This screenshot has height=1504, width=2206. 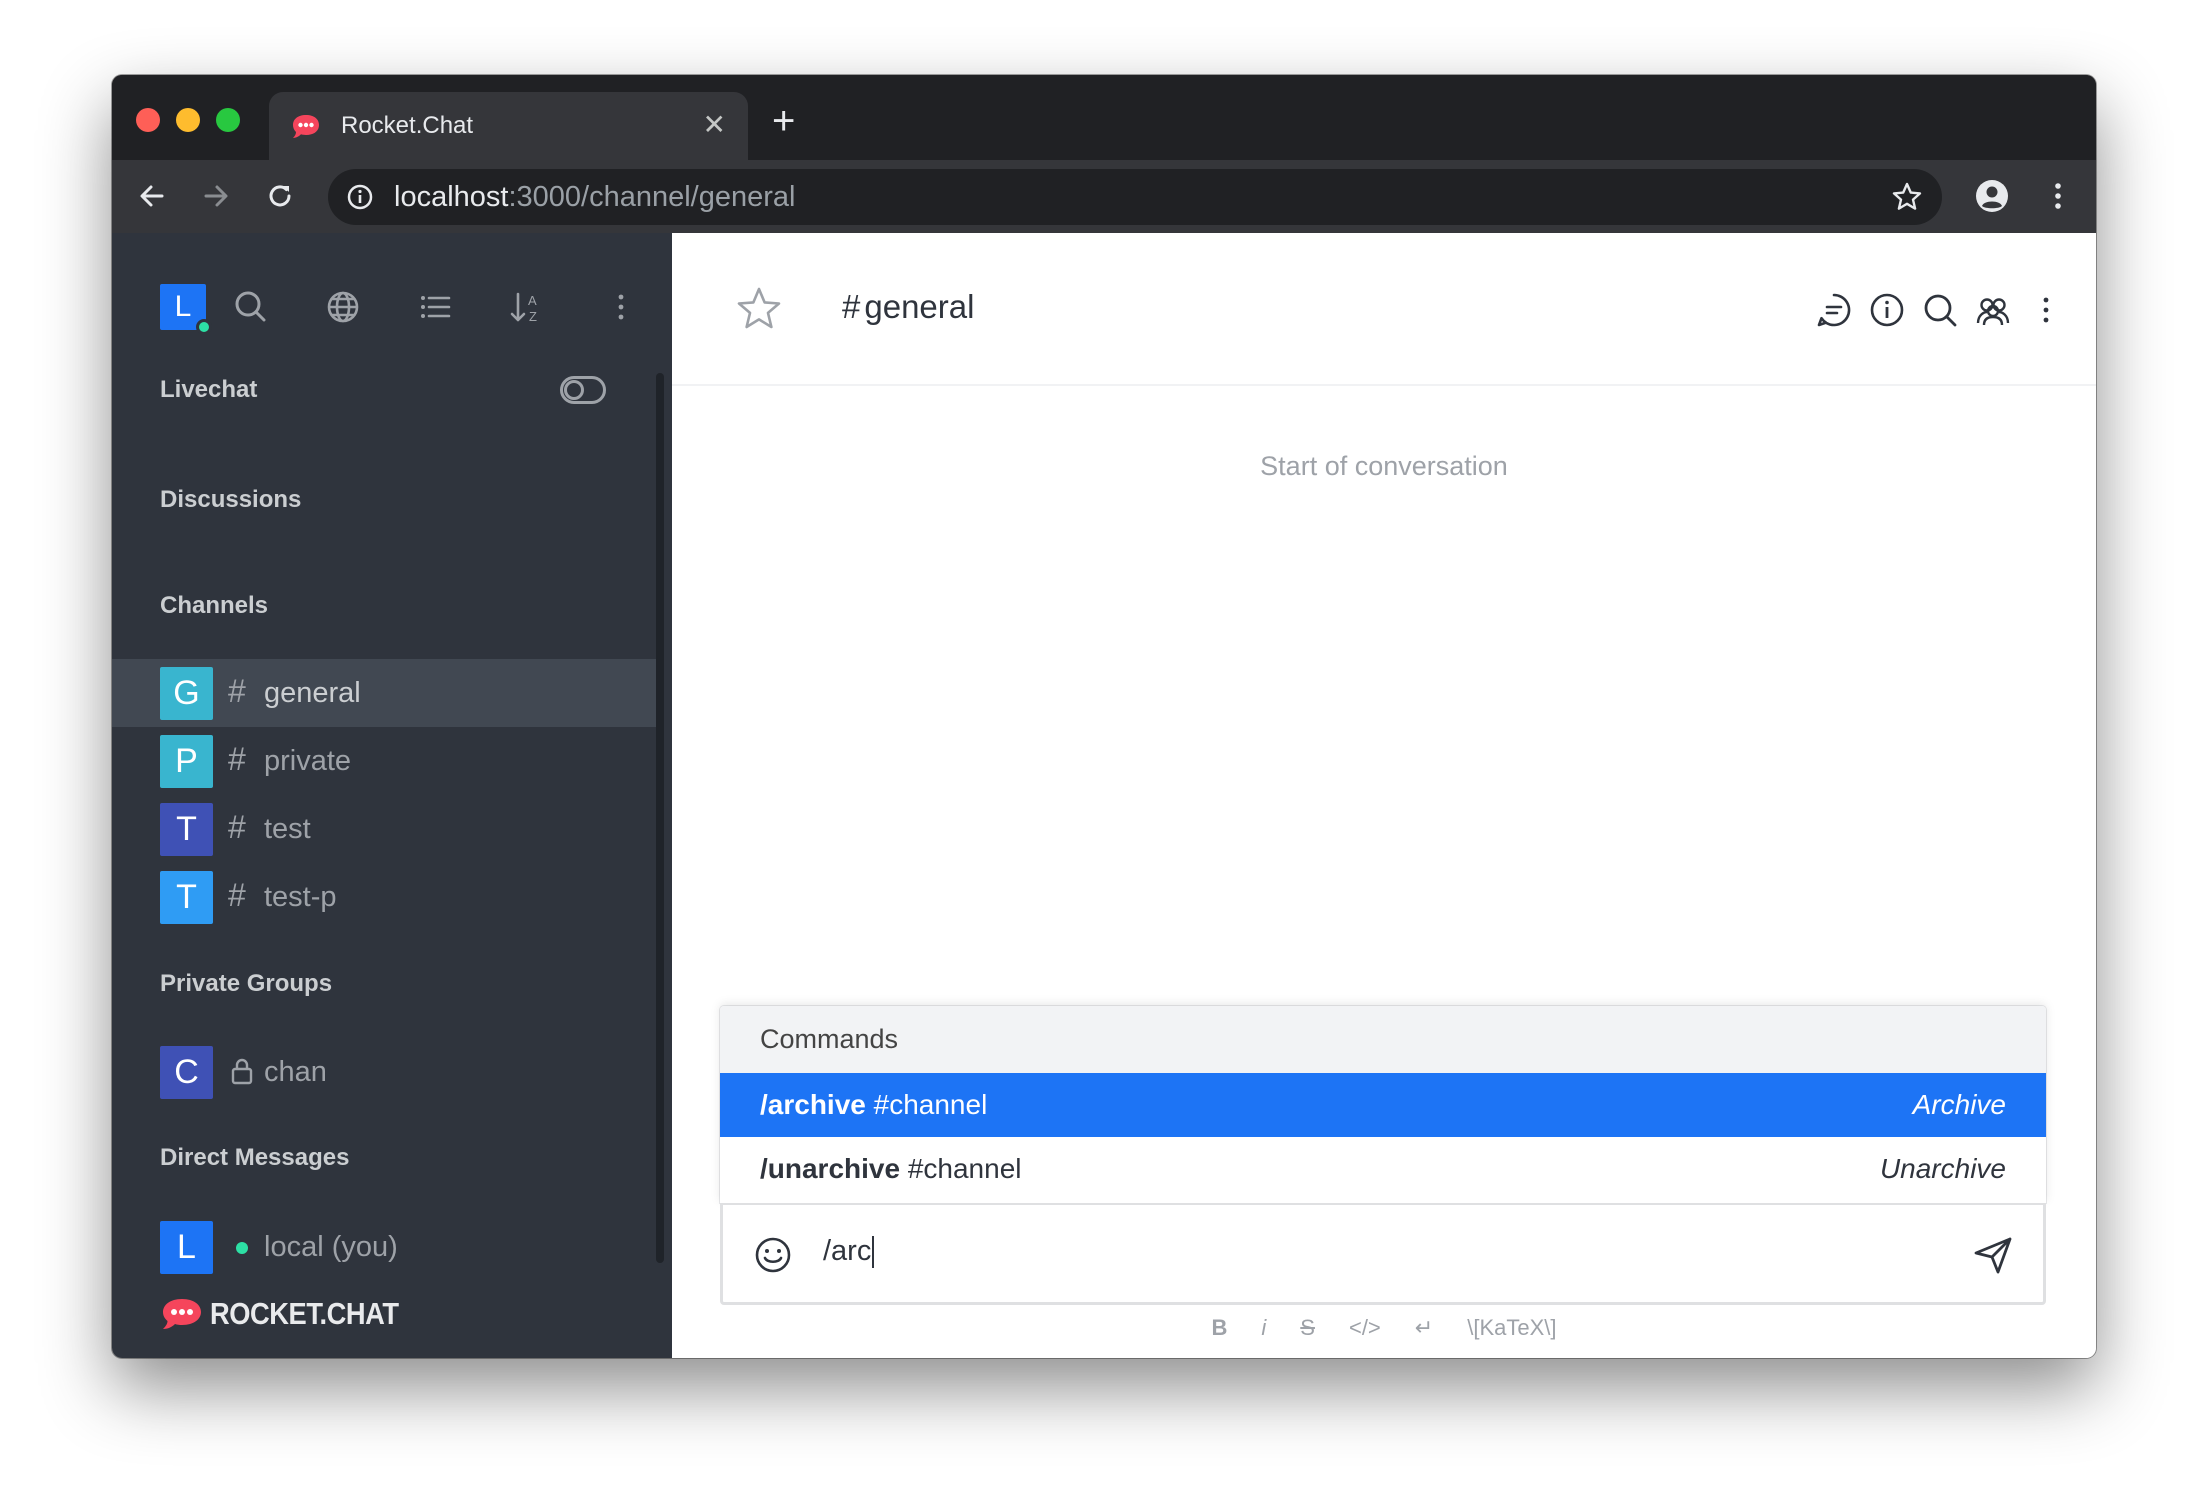 I want to click on emoji-icon, so click(x=773, y=1255).